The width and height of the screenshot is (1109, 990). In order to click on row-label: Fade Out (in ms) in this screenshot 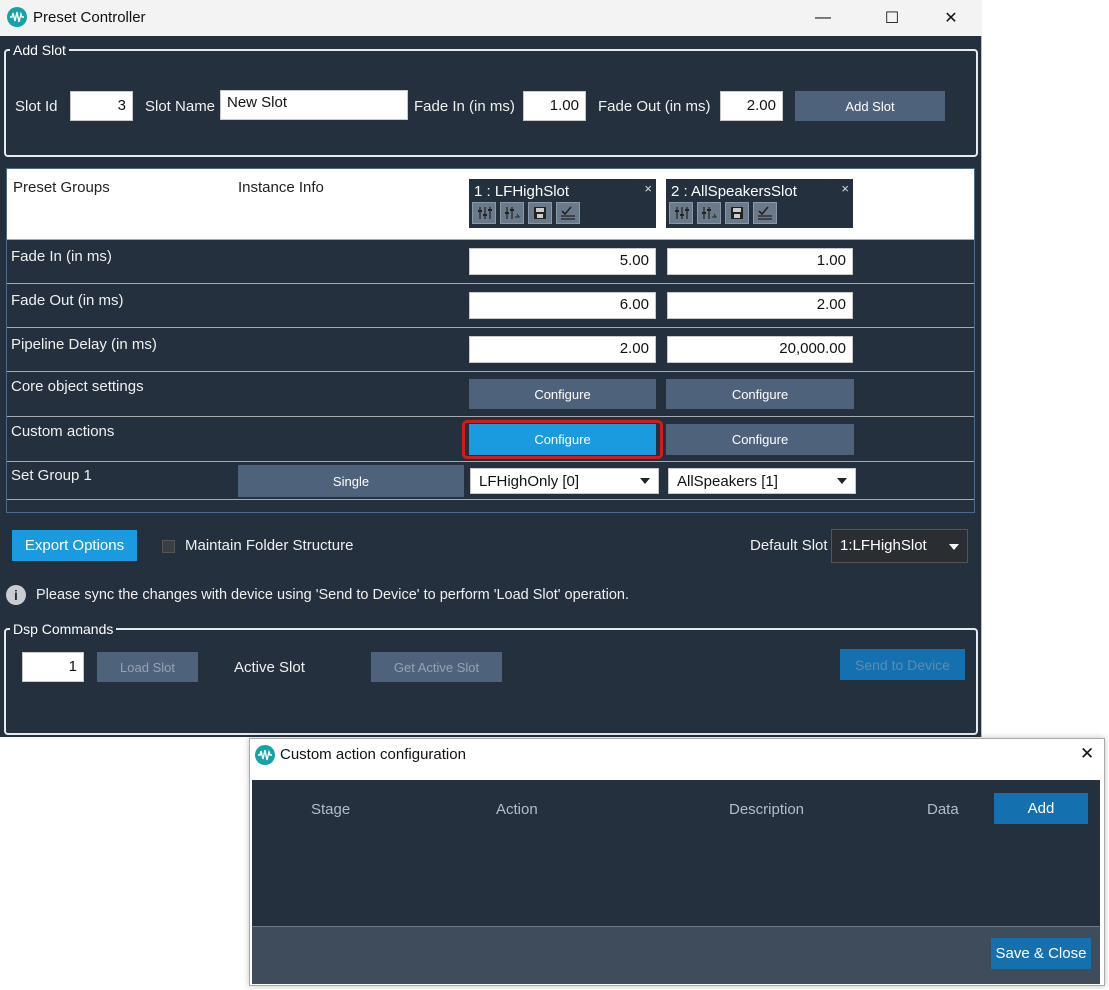, I will do `click(67, 300)`.